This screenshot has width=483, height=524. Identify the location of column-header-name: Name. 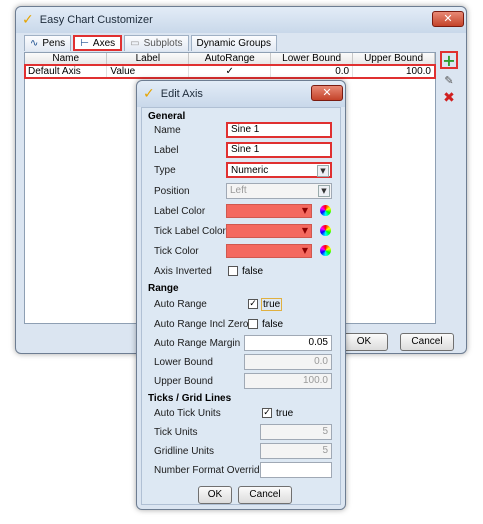
(66, 59).